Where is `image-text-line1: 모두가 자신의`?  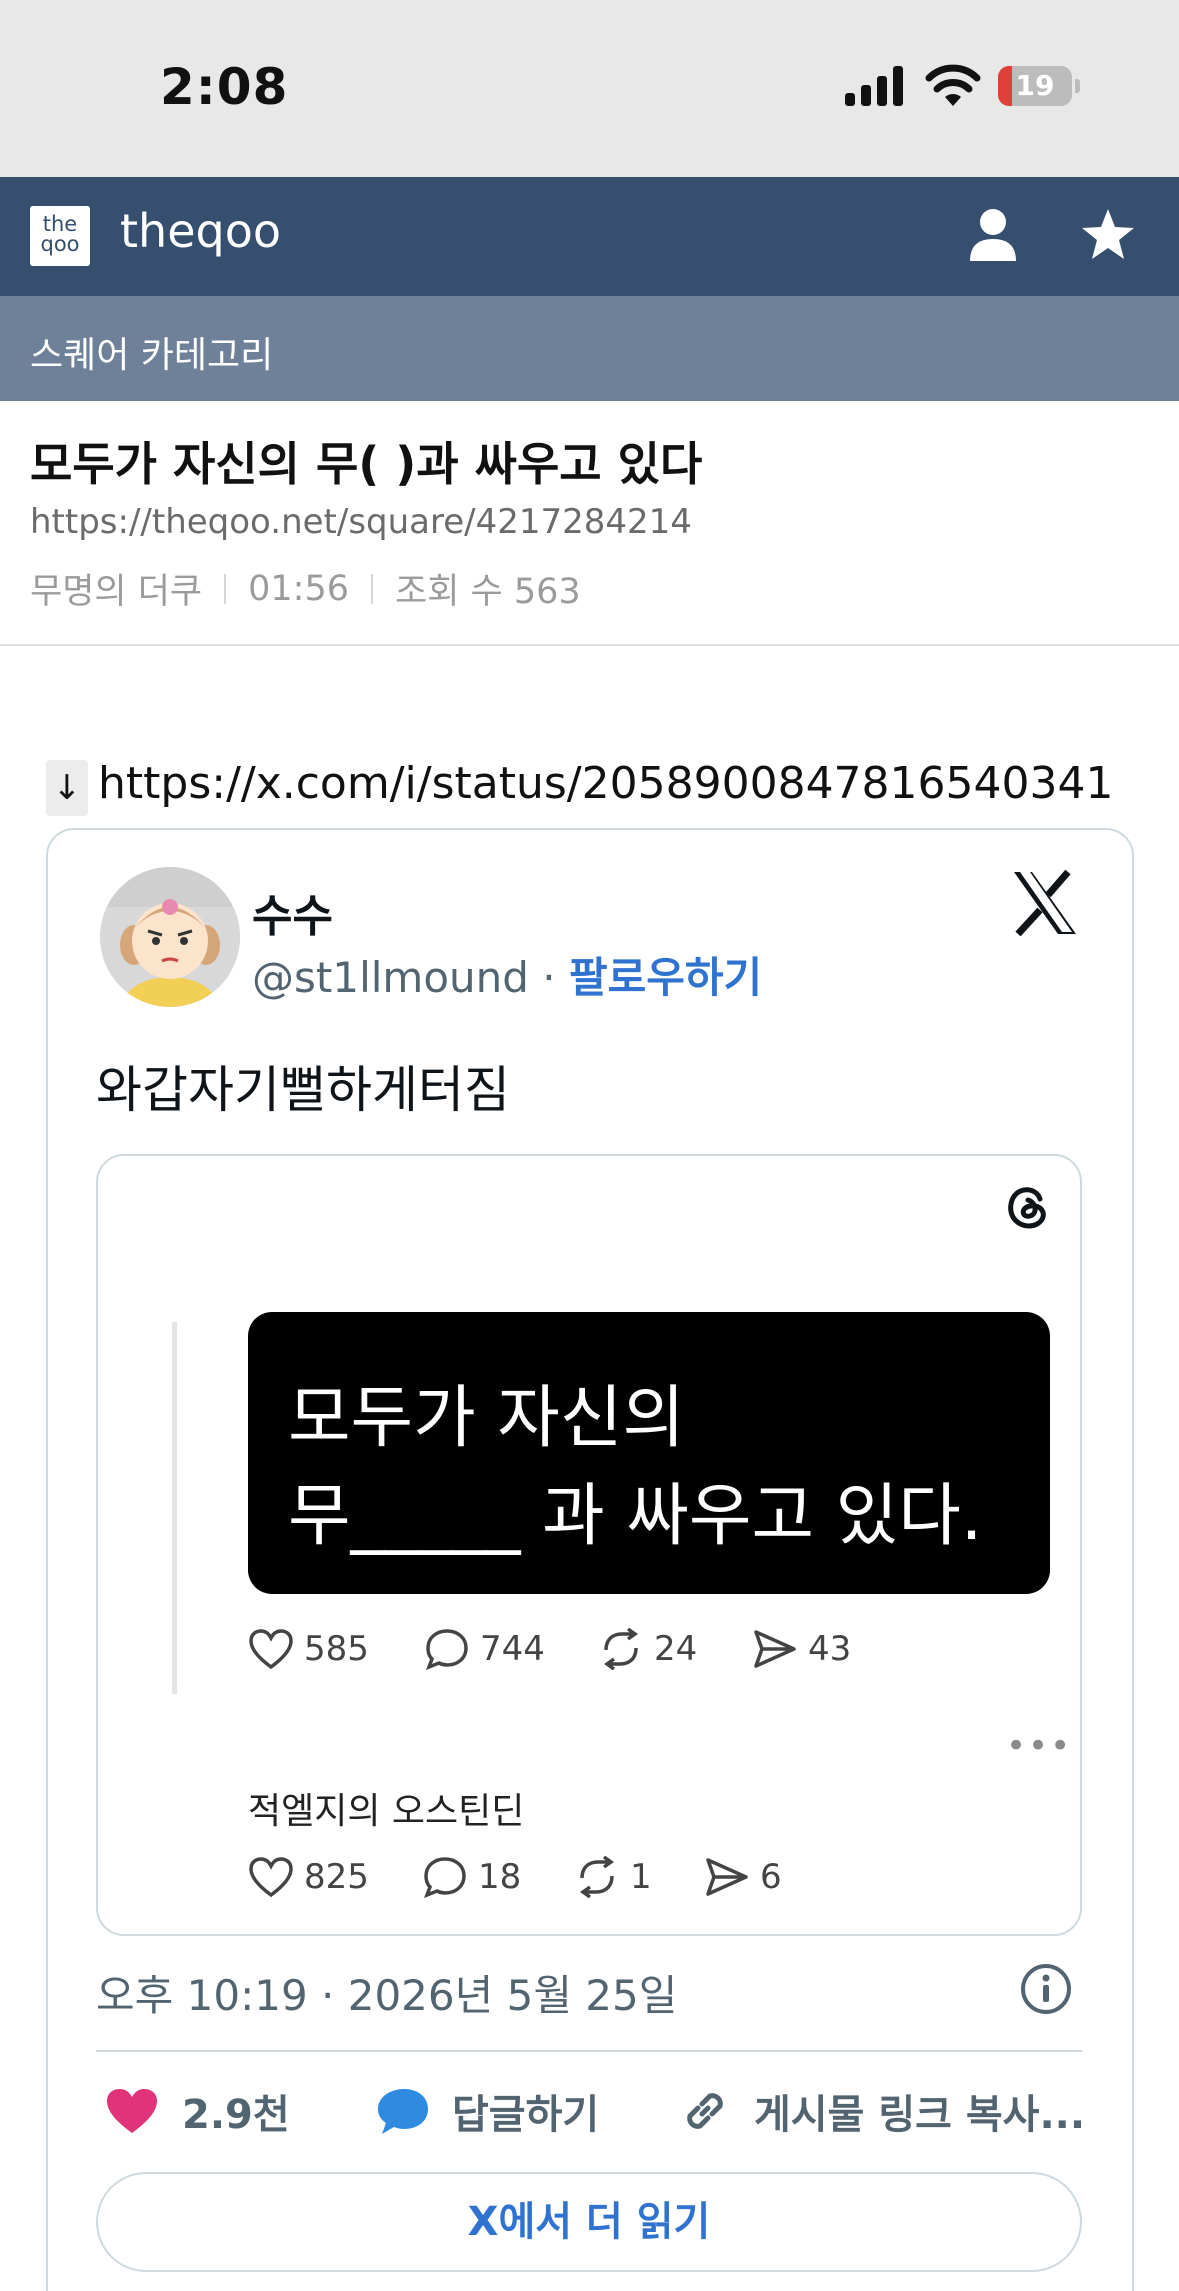 image-text-line1: 모두가 자신의 is located at coordinates (486, 1418).